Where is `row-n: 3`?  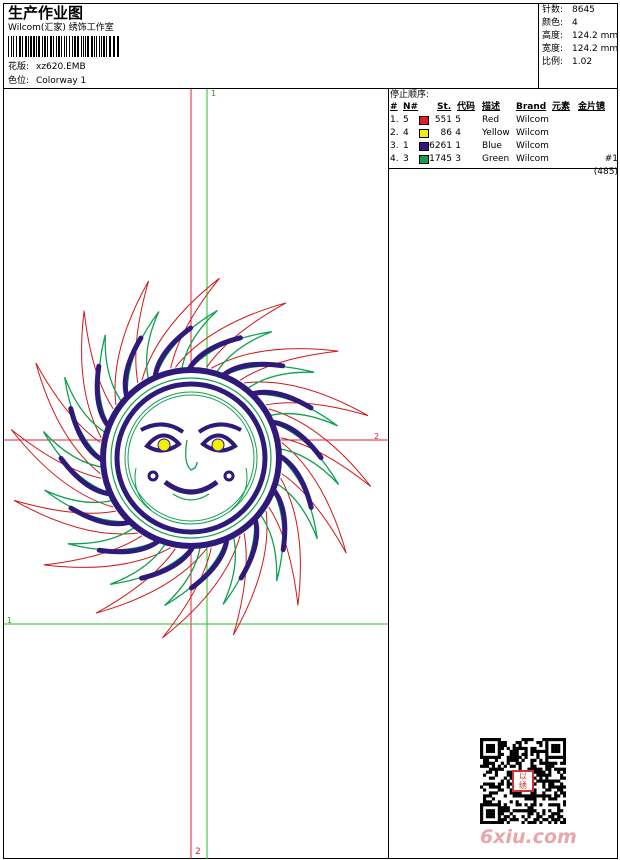 row-n: 3 is located at coordinates (406, 159).